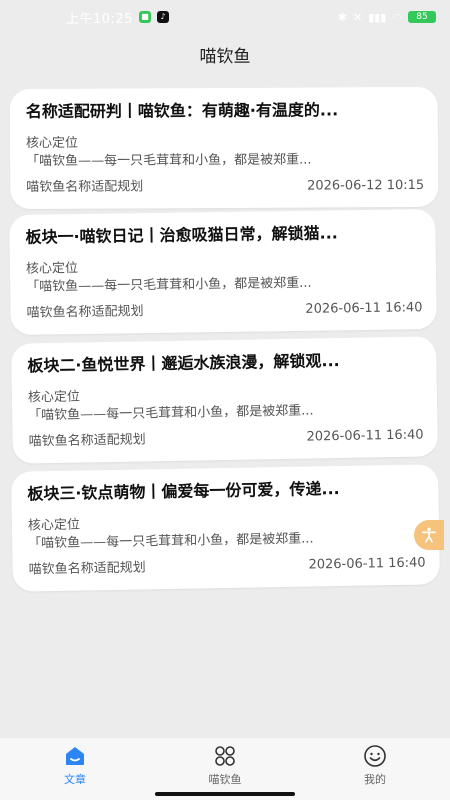  I want to click on status-right: ✱ ✕ ▮▮▮ ◠ 85, so click(387, 17).